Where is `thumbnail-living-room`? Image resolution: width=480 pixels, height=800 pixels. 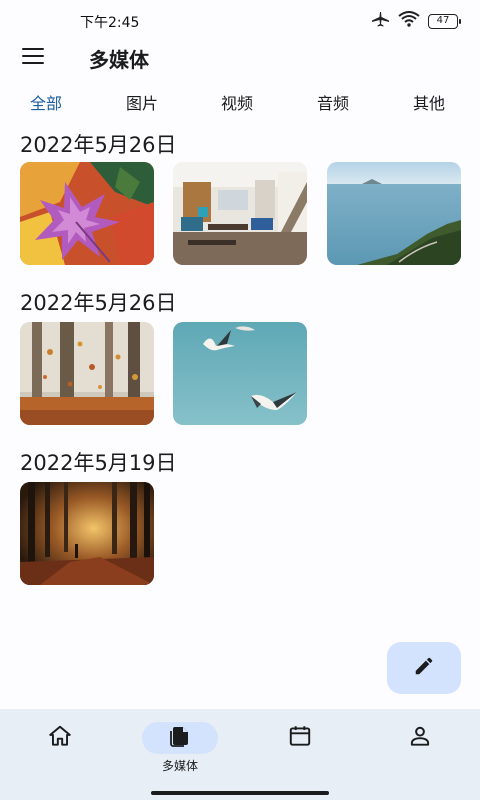
thumbnail-living-room is located at coordinates (240, 213).